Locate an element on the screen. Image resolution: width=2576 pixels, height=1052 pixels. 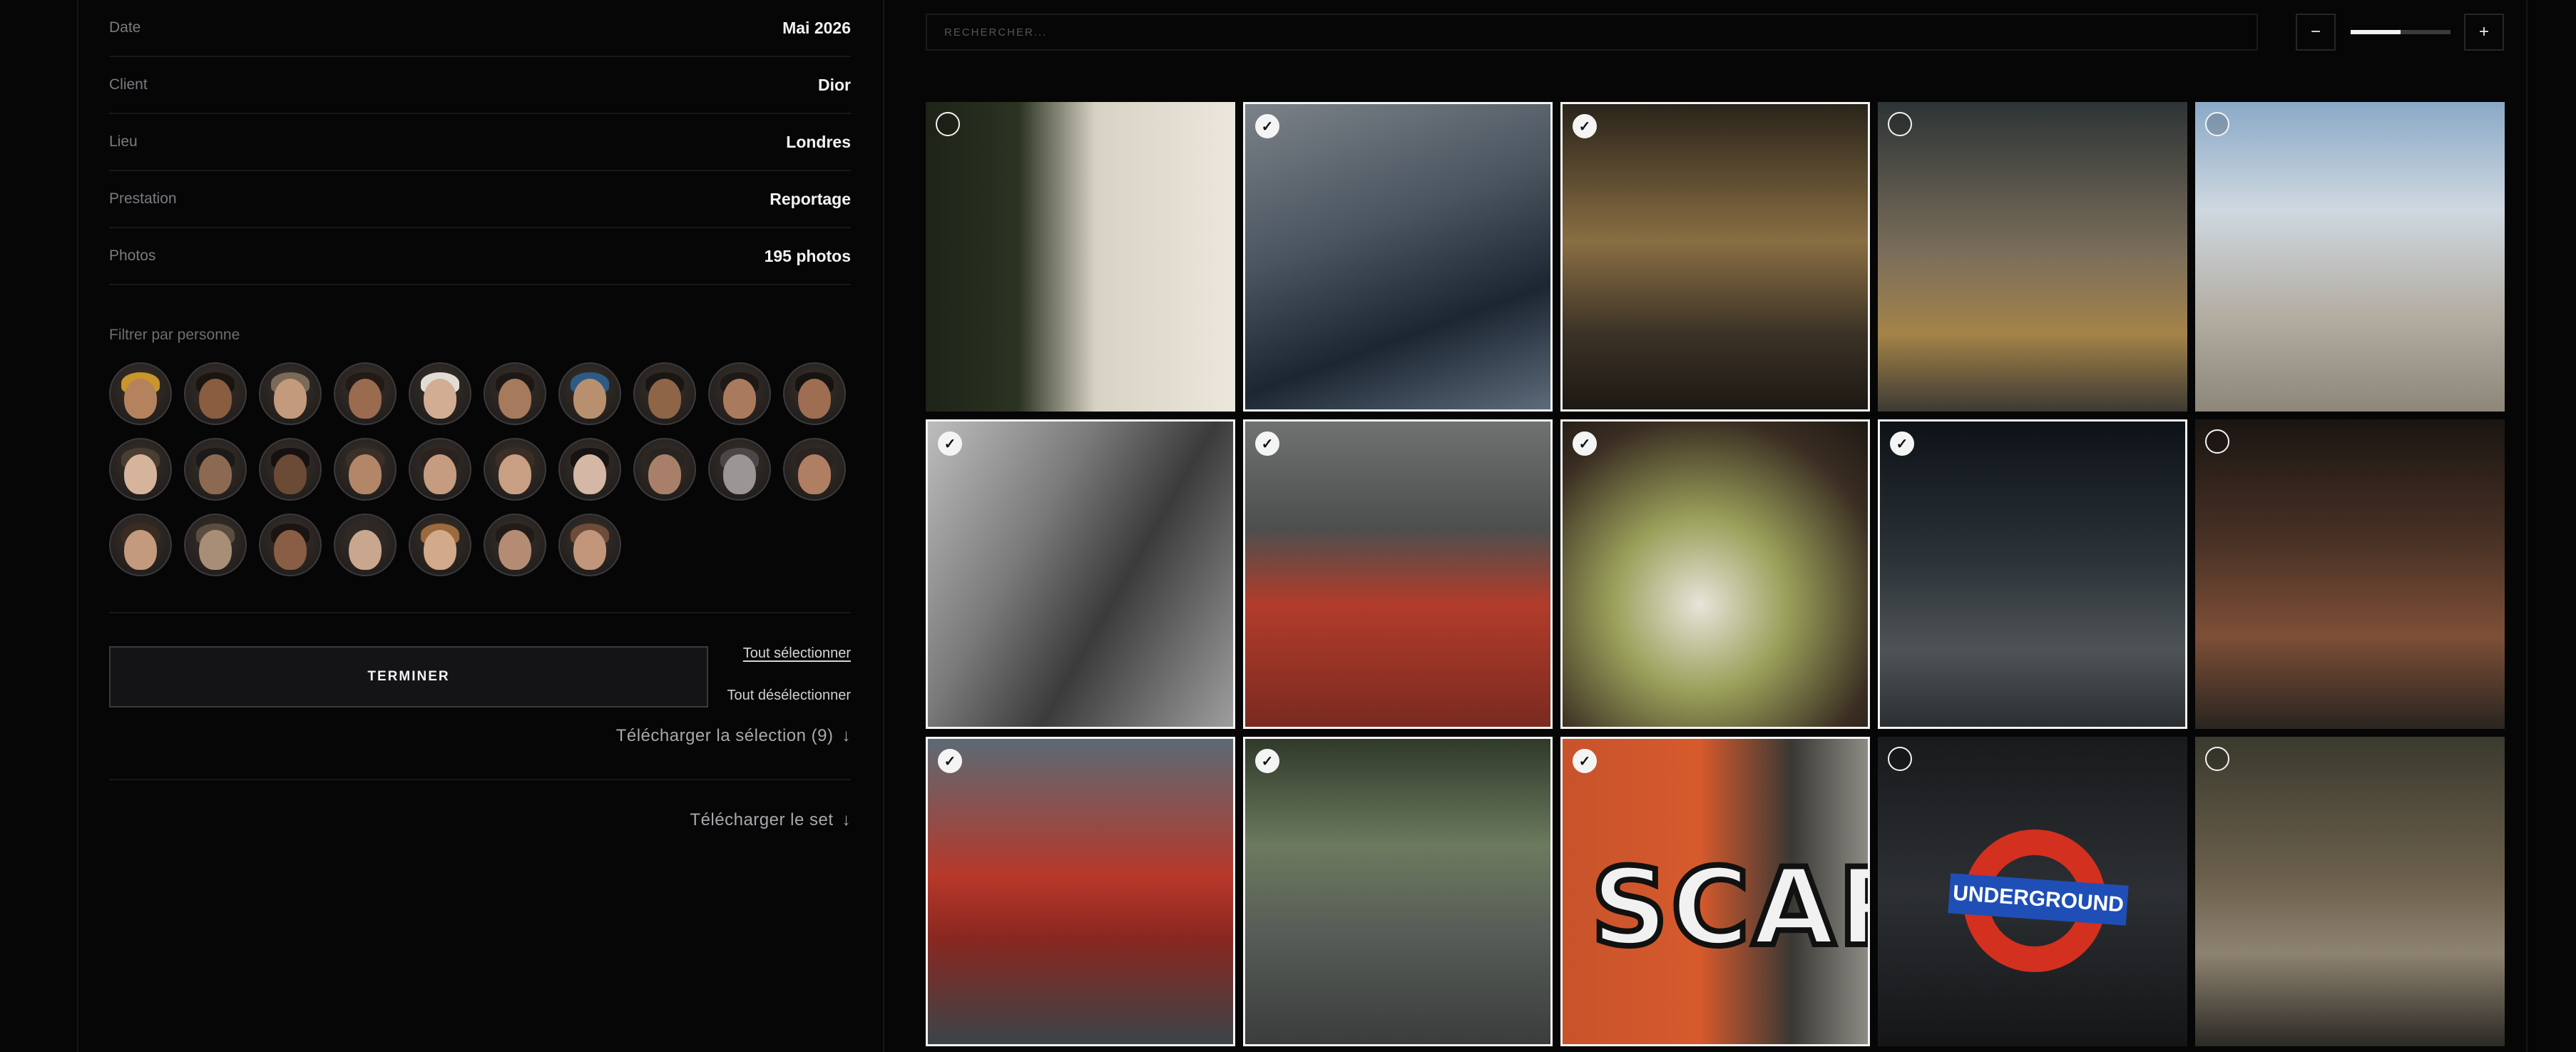
divider is located at coordinates (480, 612).